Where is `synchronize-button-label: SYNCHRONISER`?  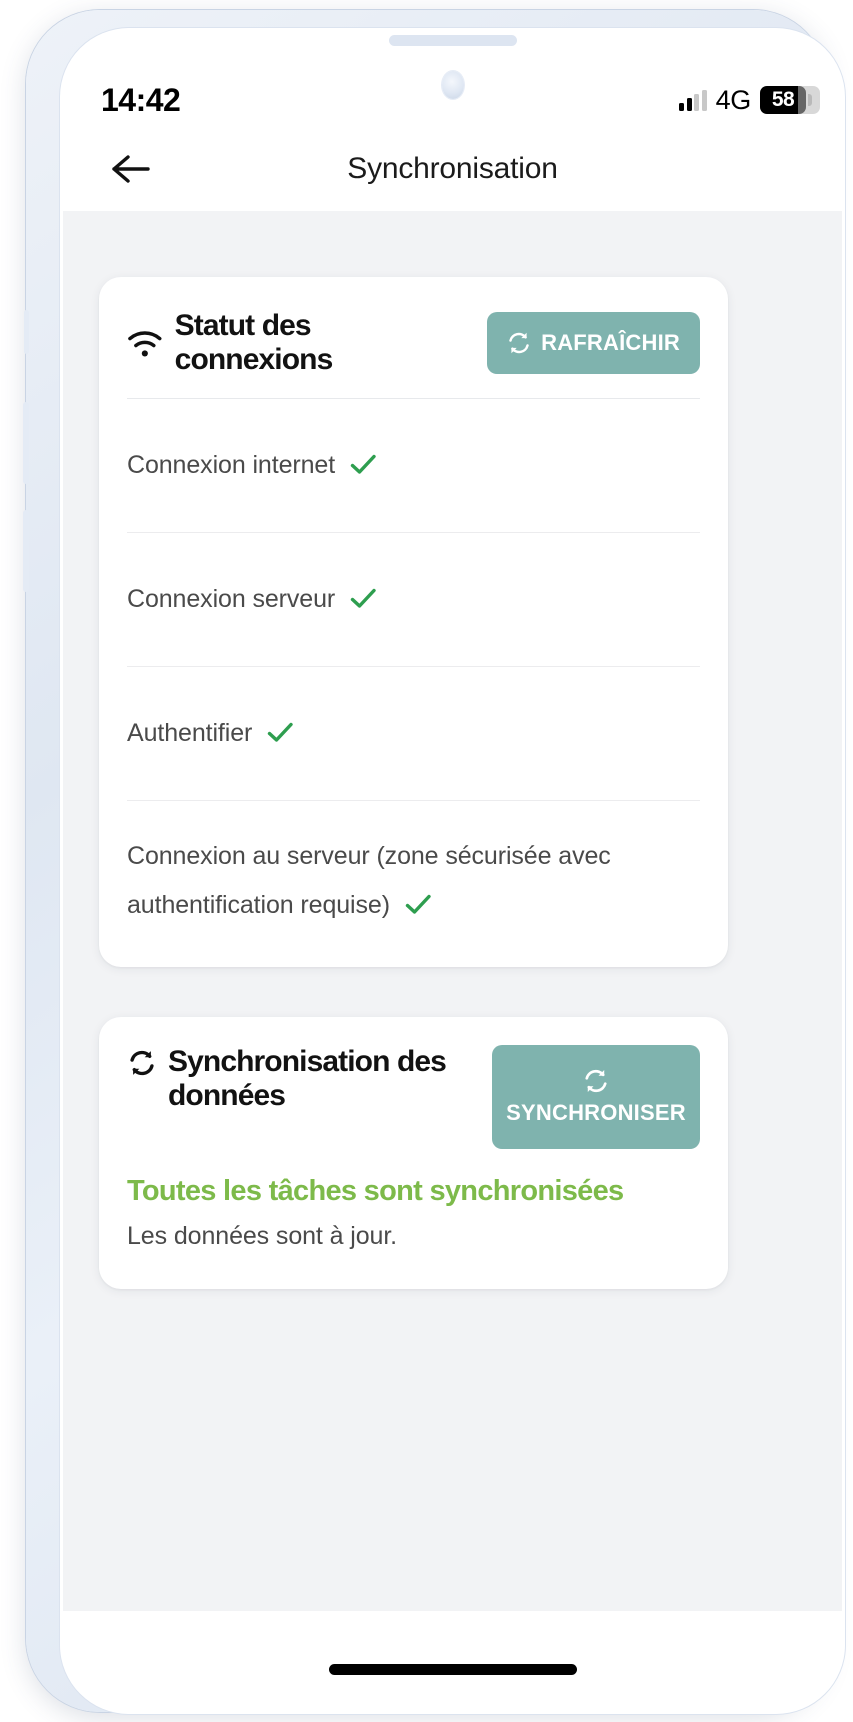
synchronize-button-label: SYNCHRONISER is located at coordinates (596, 1112).